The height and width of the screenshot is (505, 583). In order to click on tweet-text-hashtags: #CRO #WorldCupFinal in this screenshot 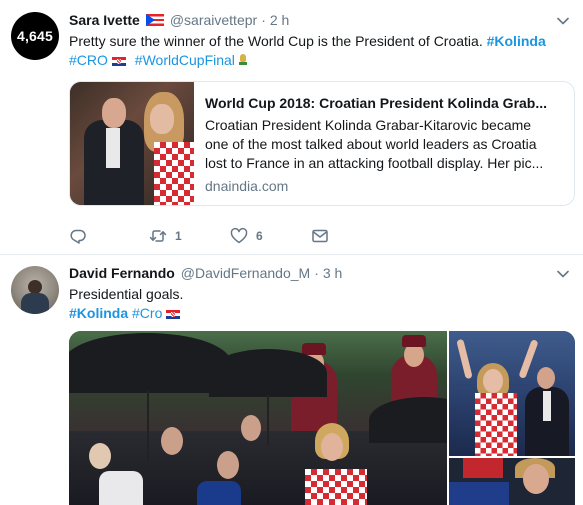, I will do `click(158, 60)`.